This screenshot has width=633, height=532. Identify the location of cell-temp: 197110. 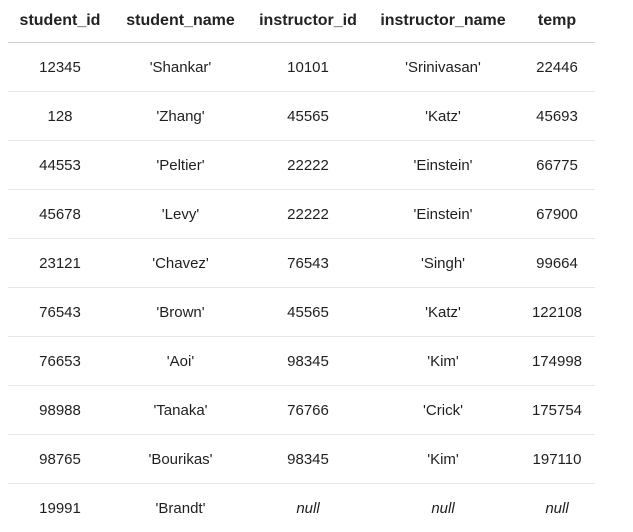
(557, 459).